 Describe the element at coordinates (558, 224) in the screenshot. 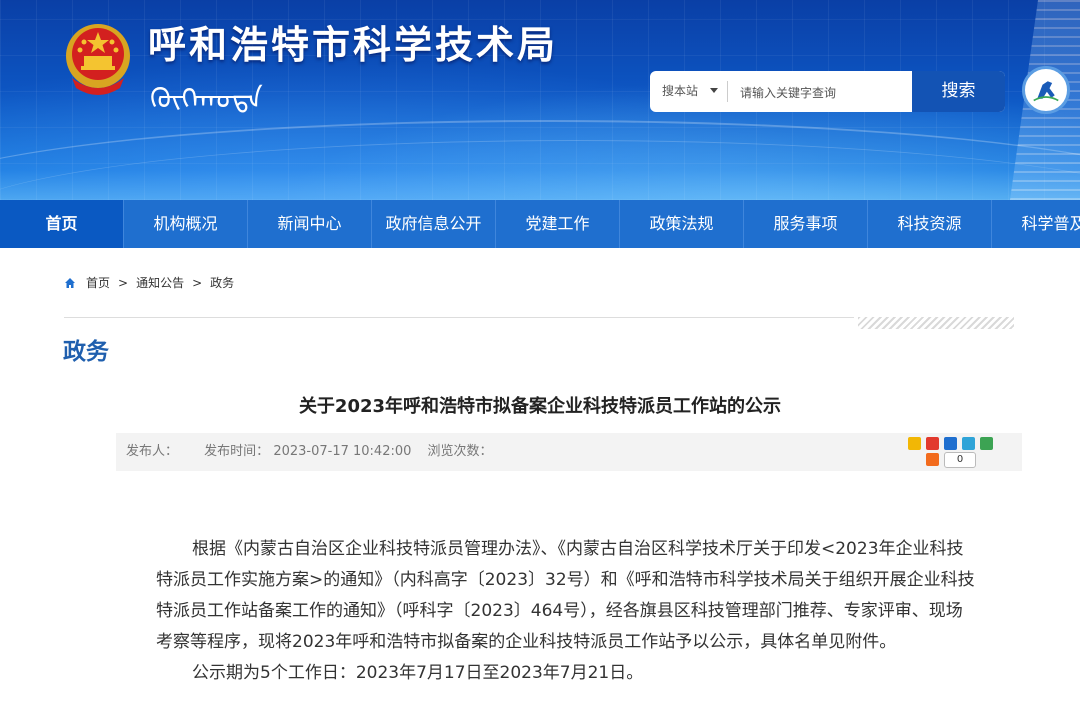

I see `nav-item-party: 党建工作` at that location.